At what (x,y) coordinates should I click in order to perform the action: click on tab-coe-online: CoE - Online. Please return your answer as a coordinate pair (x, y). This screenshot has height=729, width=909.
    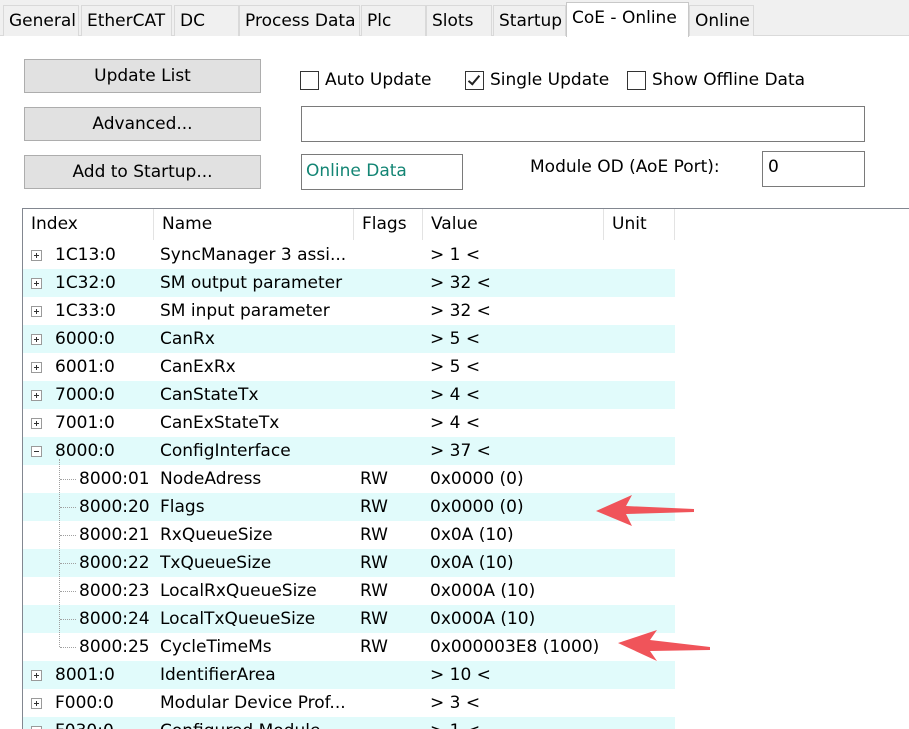
    Looking at the image, I should click on (627, 19).